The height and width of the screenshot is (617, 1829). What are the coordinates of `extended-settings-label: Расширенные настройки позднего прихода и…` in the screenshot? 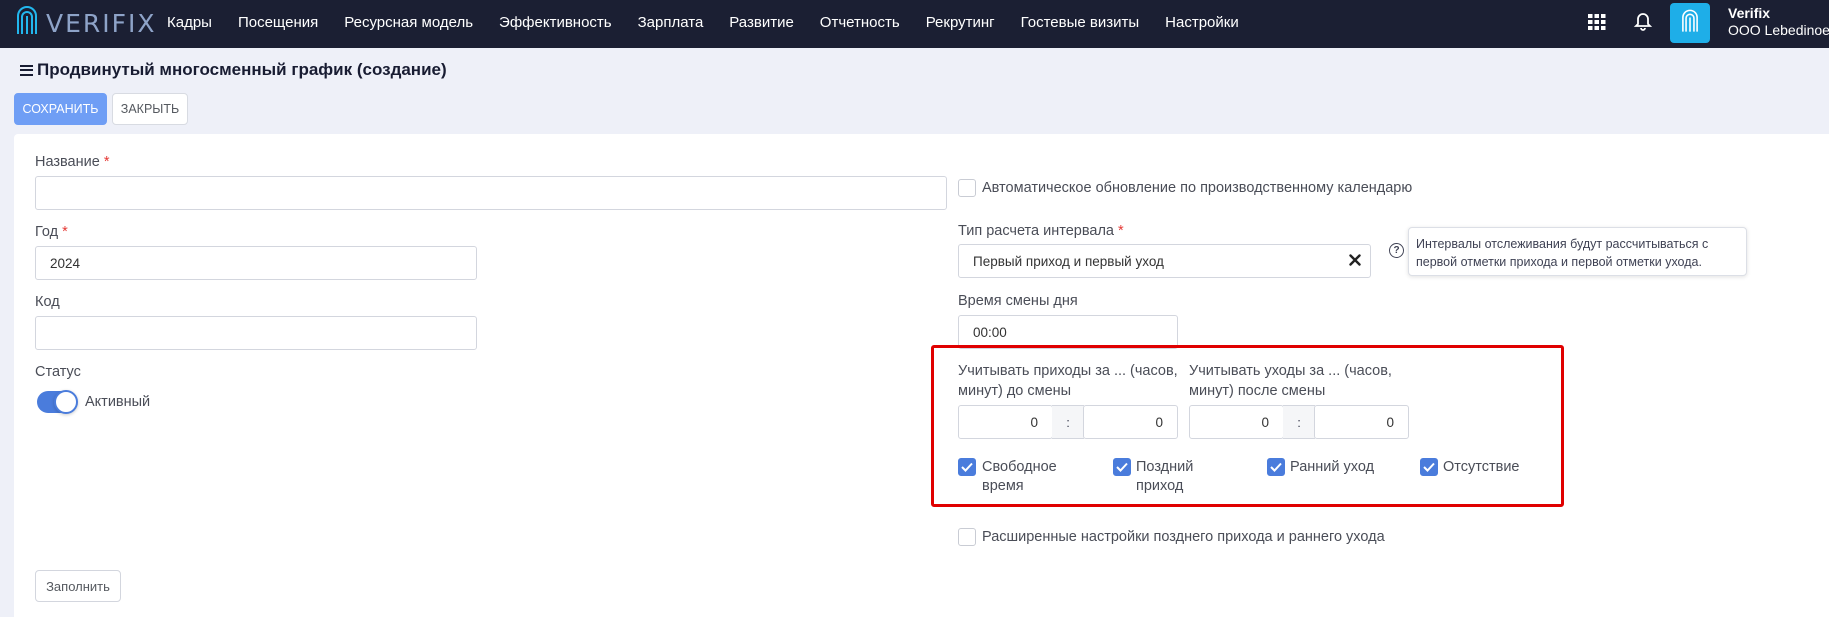 It's located at (1183, 537).